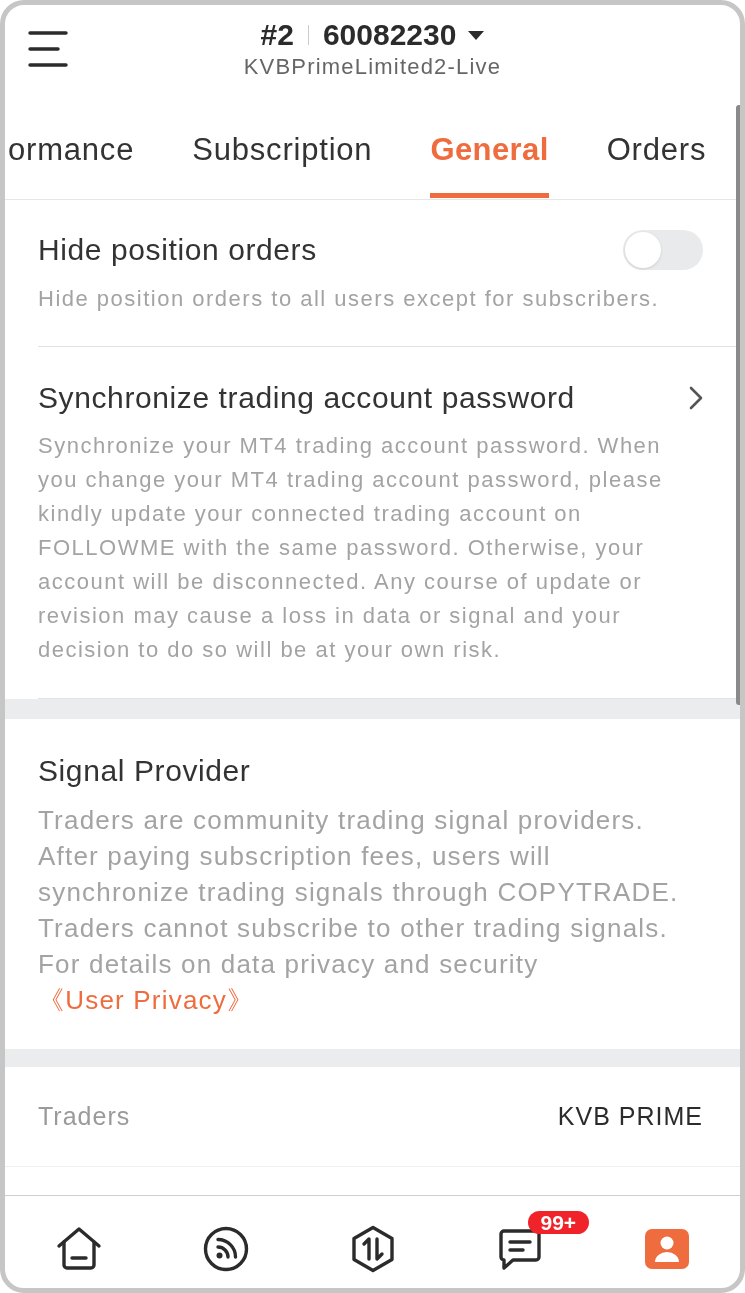  I want to click on menu-icon, so click(48, 49).